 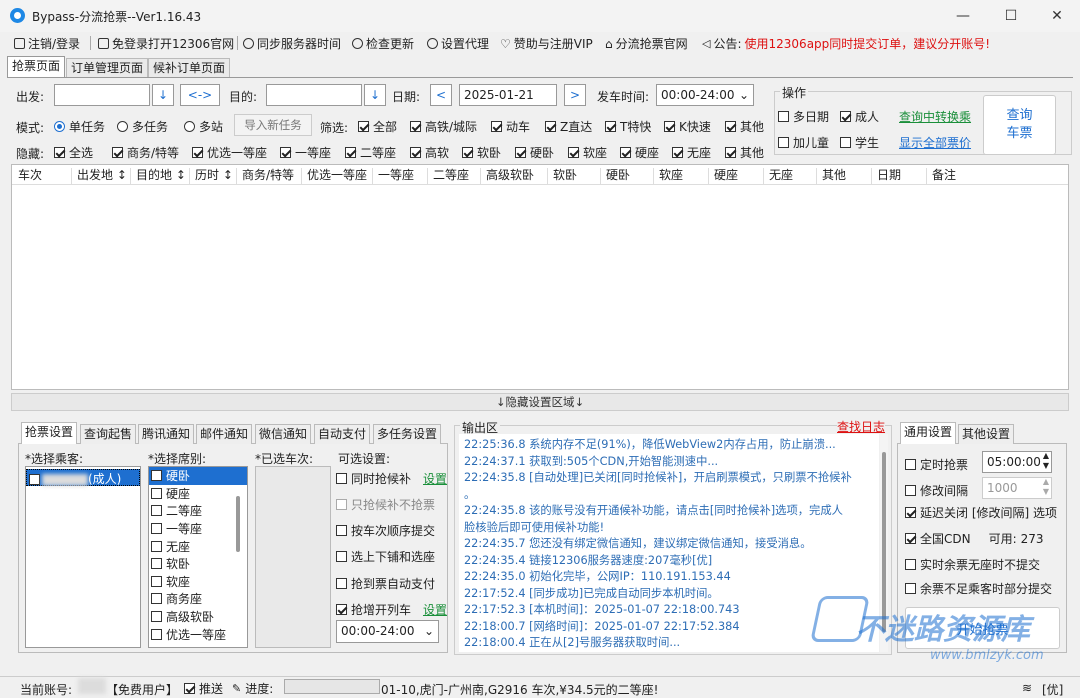 I want to click on passenger-item-selected: (成人), so click(x=83, y=477).